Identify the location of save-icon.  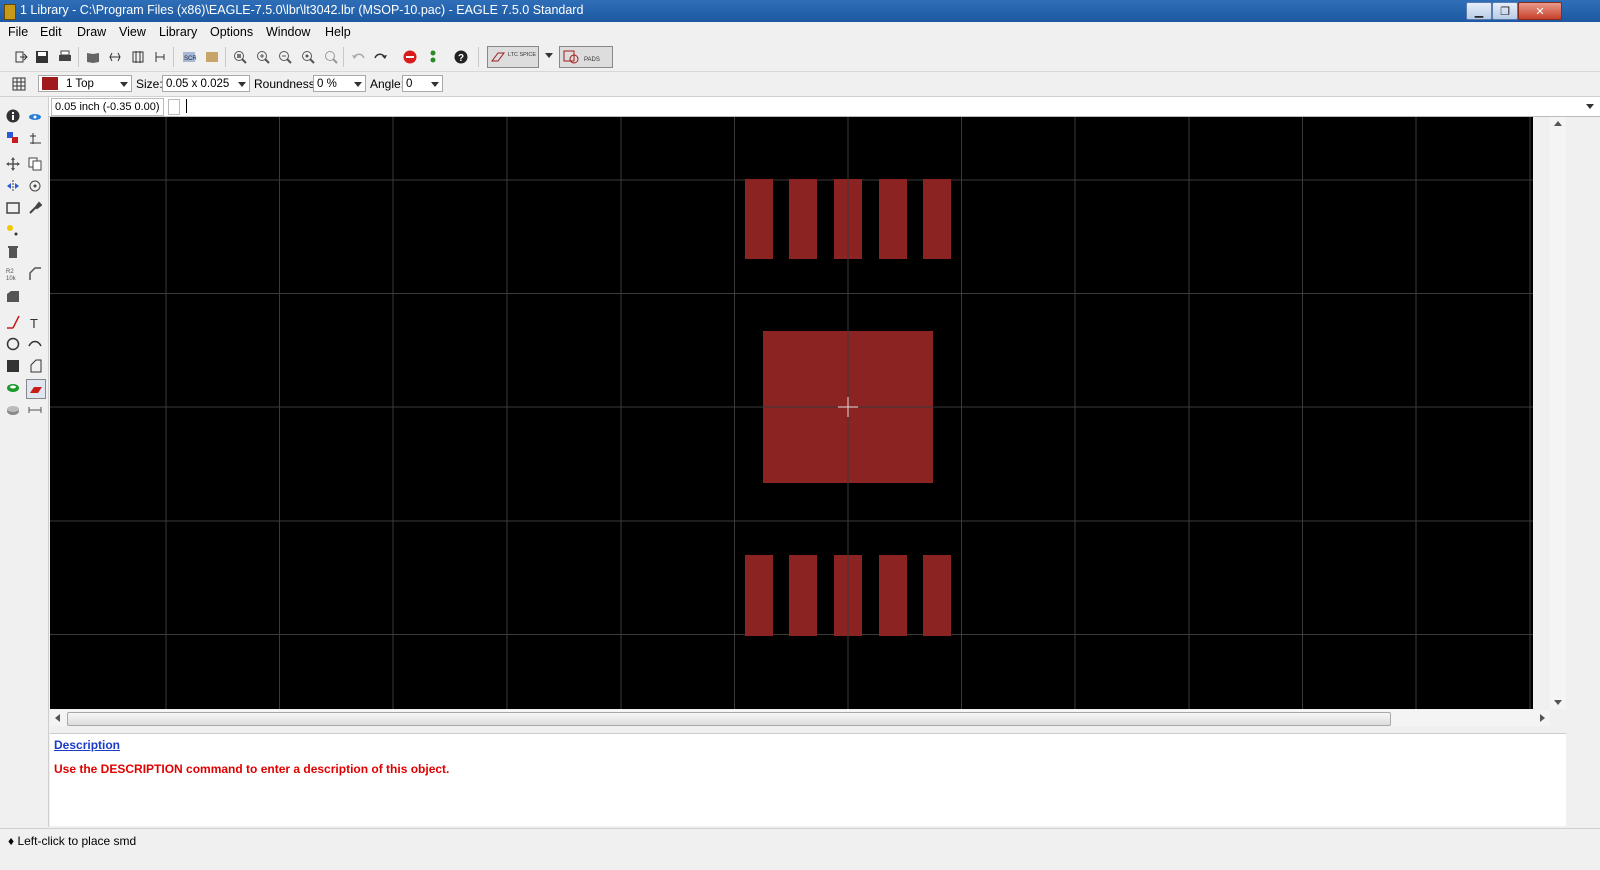
(42, 57).